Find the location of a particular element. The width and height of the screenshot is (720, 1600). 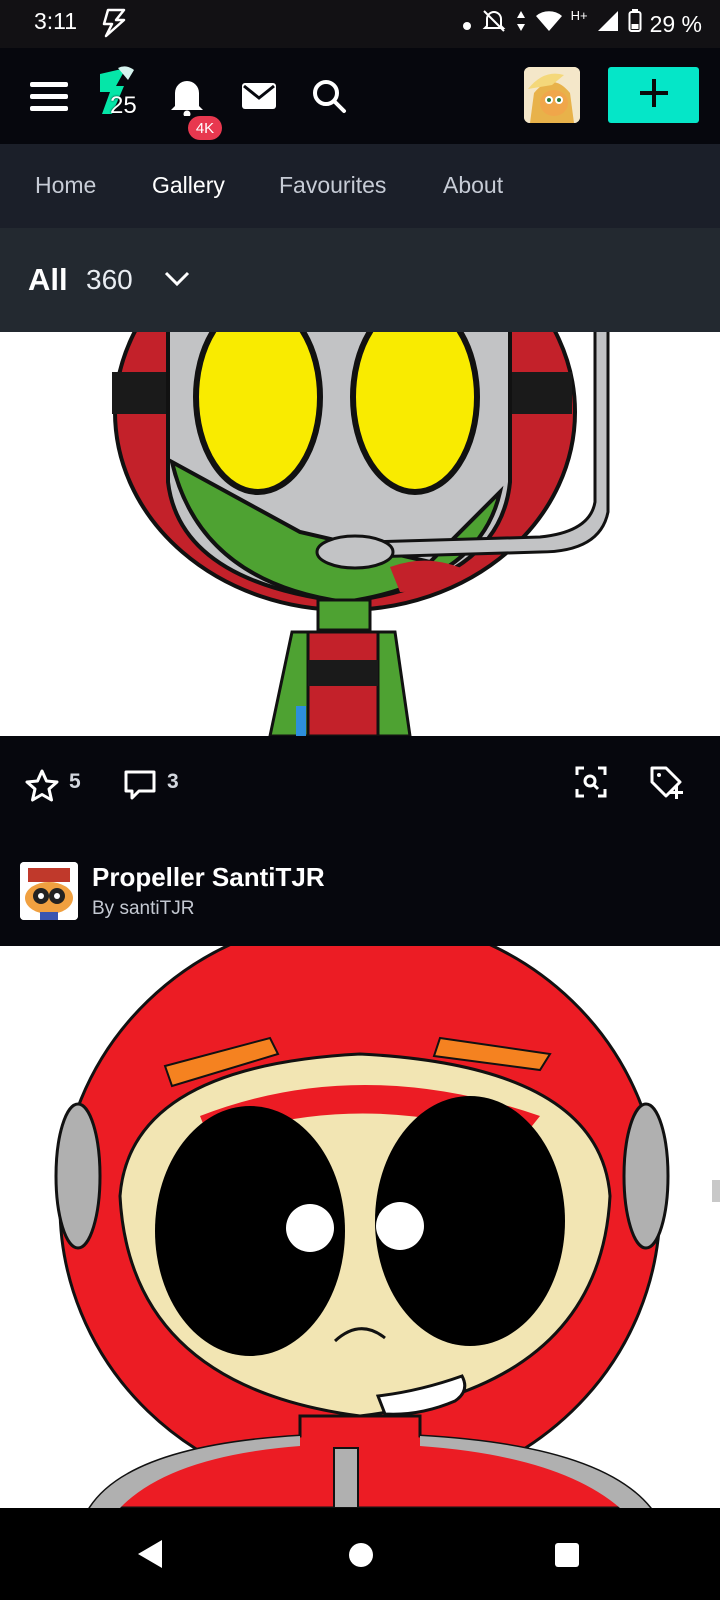

tab-gallery: Gallery is located at coordinates (188, 185).